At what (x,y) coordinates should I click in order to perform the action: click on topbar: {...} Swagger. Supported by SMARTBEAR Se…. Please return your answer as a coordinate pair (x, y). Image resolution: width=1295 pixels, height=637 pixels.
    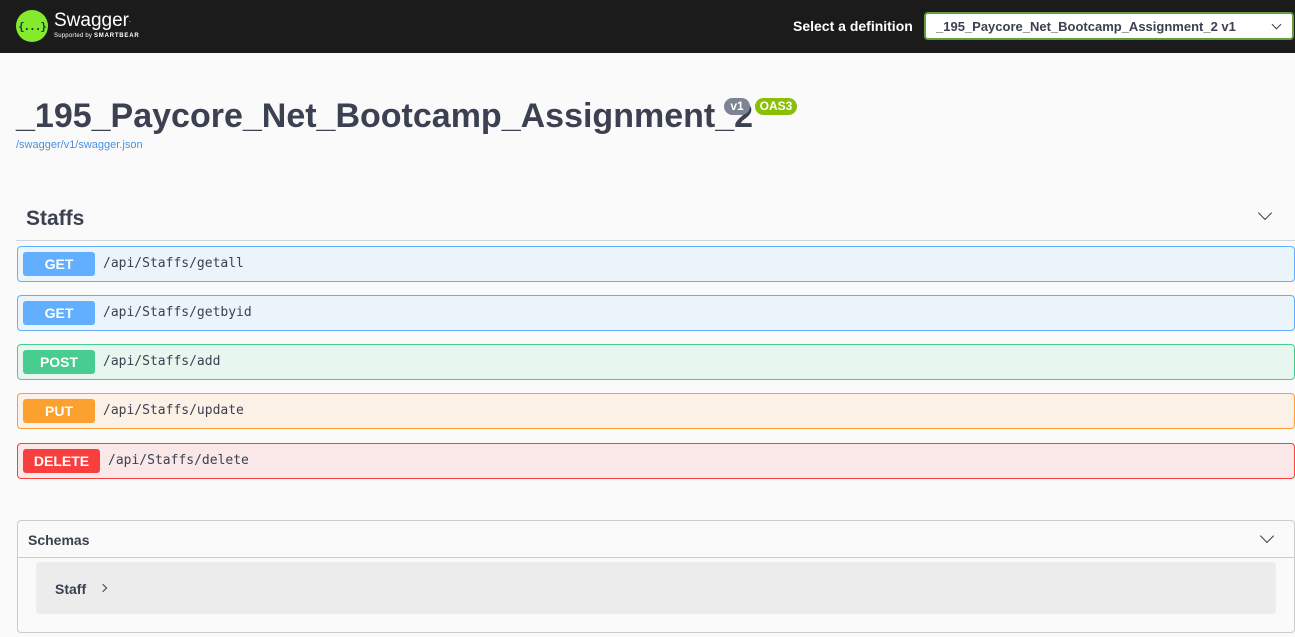
    Looking at the image, I should click on (647, 26).